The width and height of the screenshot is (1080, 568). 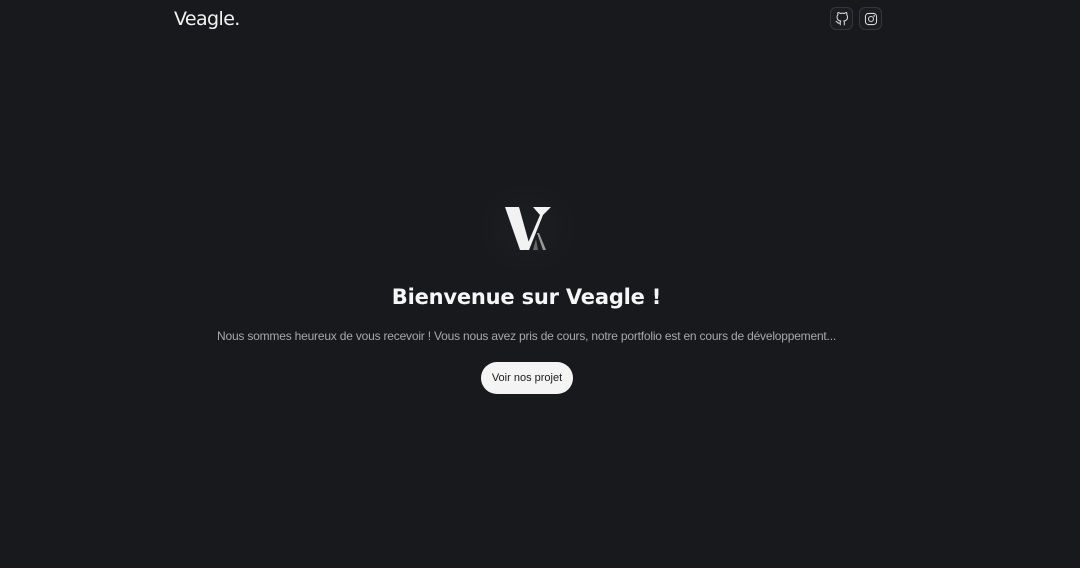 I want to click on veagle-logo-icon, so click(x=528, y=228).